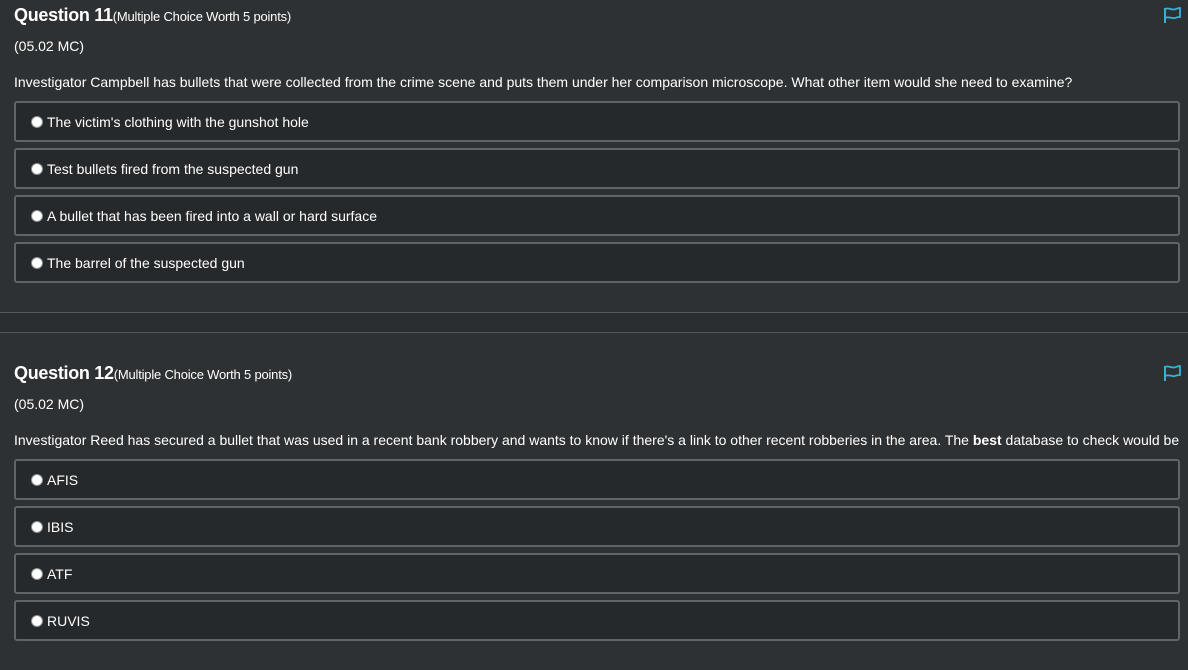 The image size is (1188, 670). I want to click on answer-option: The barrel of the suspected gun, so click(597, 262).